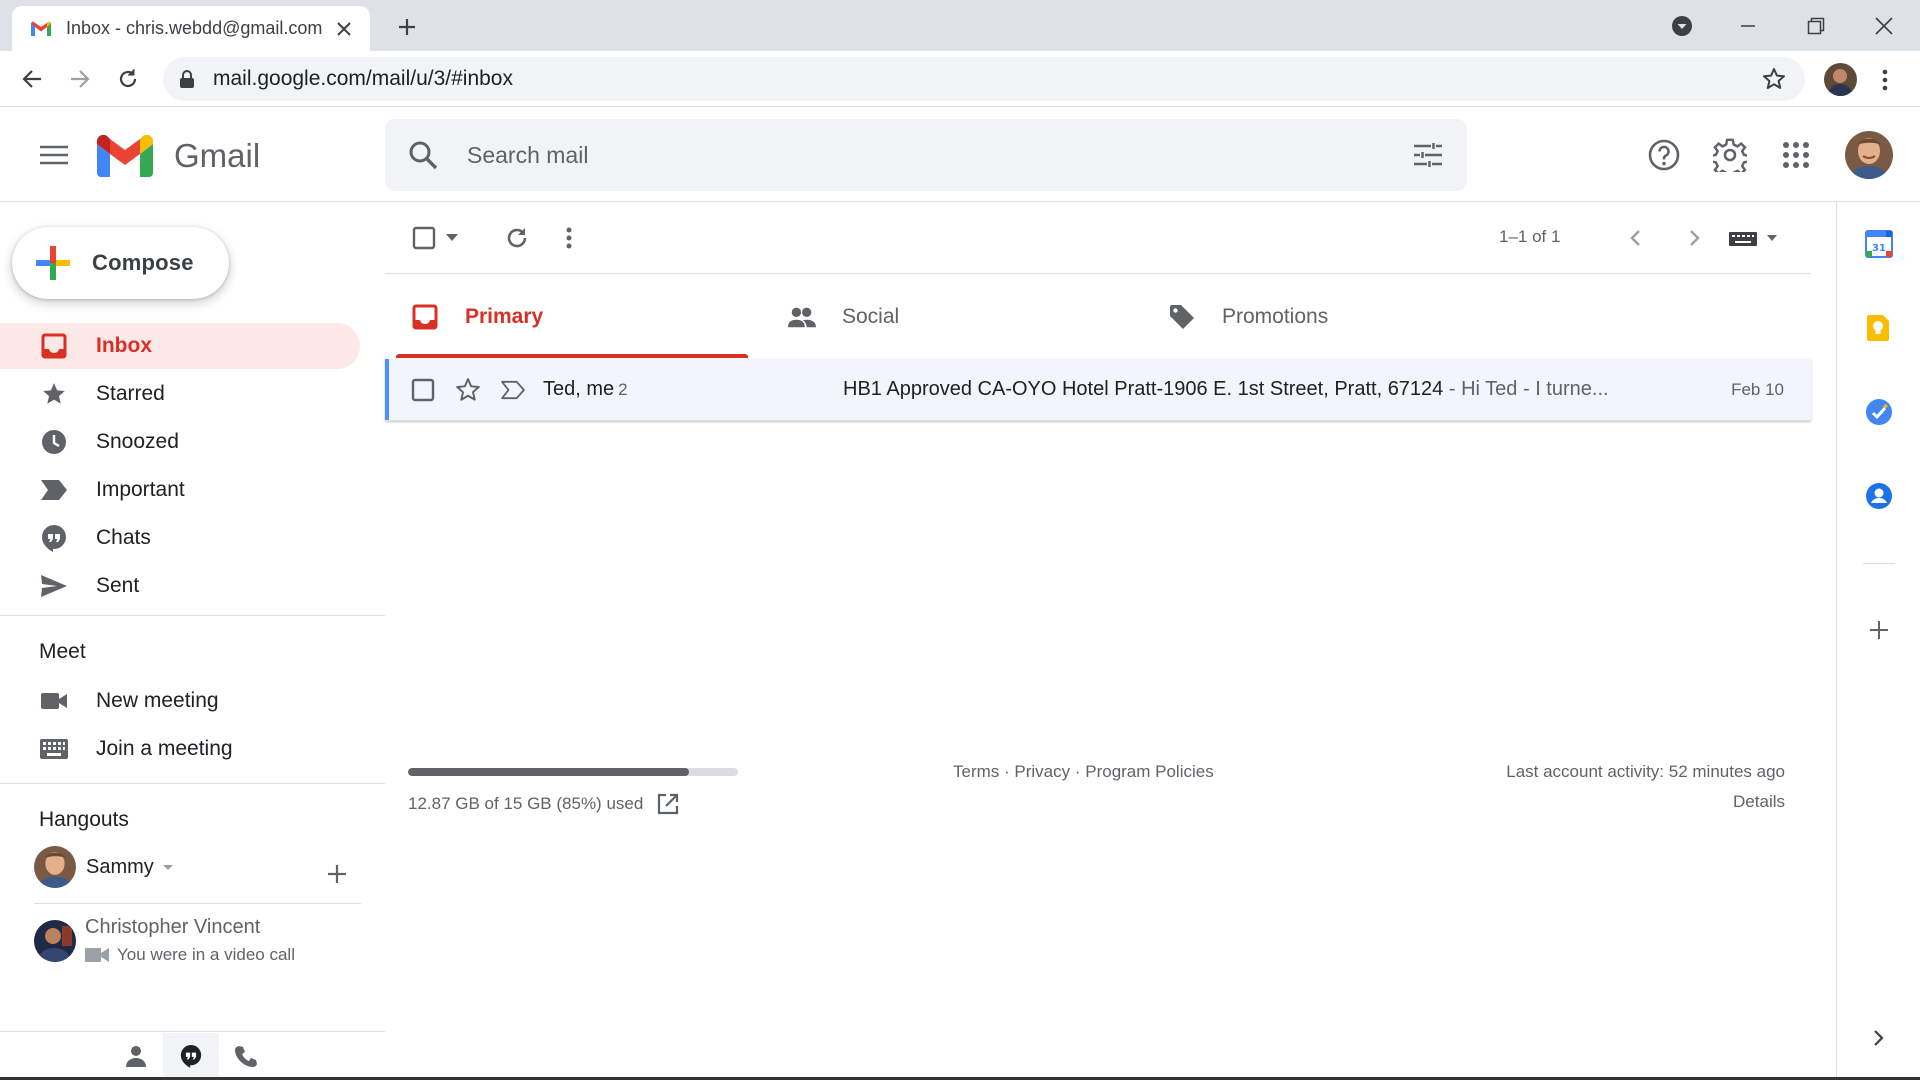 This screenshot has height=1080, width=1920. What do you see at coordinates (513, 390) in the screenshot?
I see `important-marker-icon` at bounding box center [513, 390].